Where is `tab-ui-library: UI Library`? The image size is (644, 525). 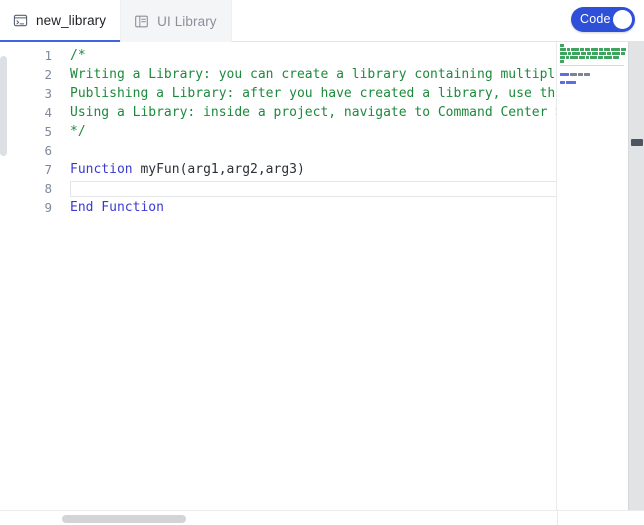
tab-ui-library: UI Library is located at coordinates (176, 21).